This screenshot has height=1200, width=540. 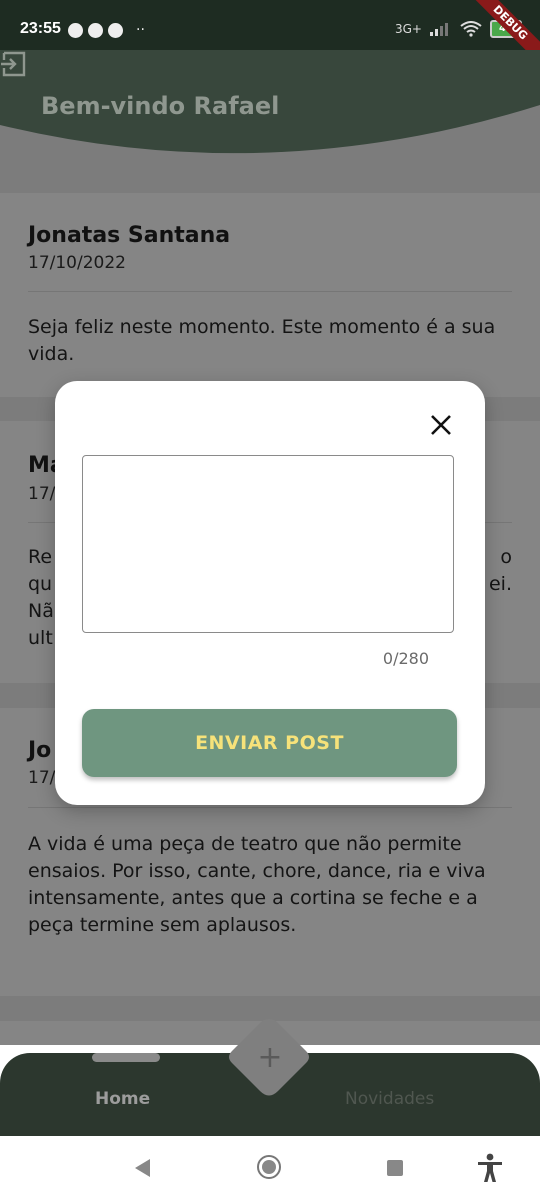 What do you see at coordinates (395, 1168) in the screenshot?
I see `recent-apps-icon` at bounding box center [395, 1168].